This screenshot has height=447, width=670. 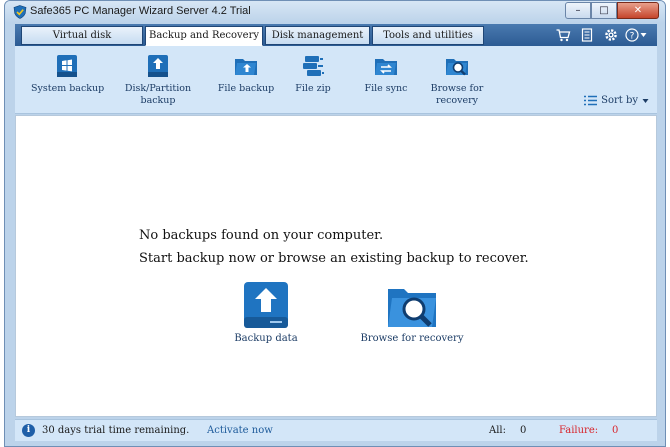 What do you see at coordinates (587, 35) in the screenshot?
I see `document-icon` at bounding box center [587, 35].